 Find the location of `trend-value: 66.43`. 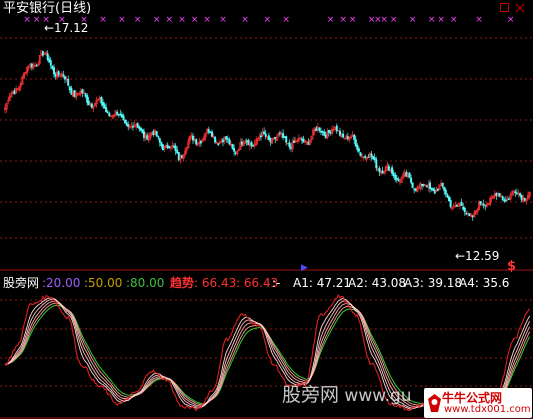

trend-value: 66.43 is located at coordinates (219, 283).